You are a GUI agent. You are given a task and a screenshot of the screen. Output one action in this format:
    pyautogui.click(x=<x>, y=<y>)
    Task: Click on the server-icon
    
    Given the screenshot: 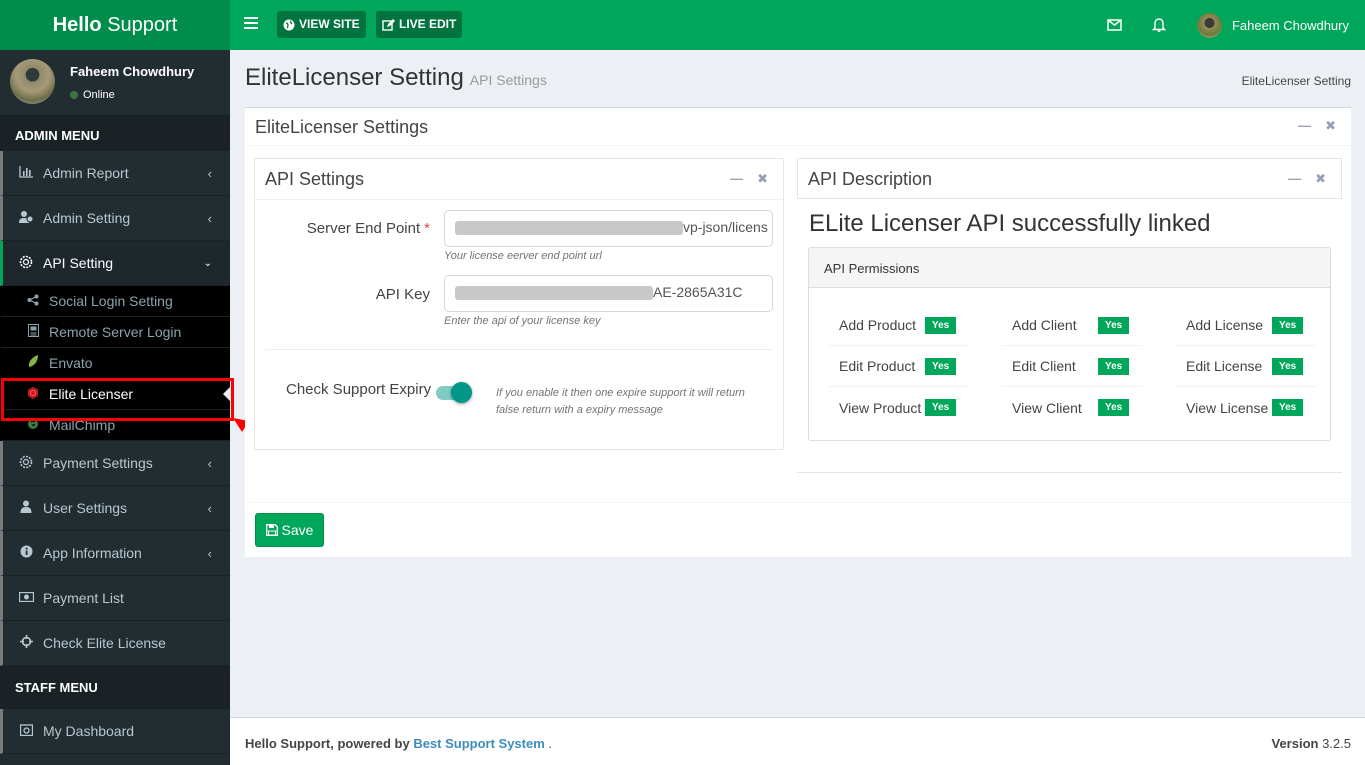 What is the action you would take?
    pyautogui.click(x=33, y=332)
    